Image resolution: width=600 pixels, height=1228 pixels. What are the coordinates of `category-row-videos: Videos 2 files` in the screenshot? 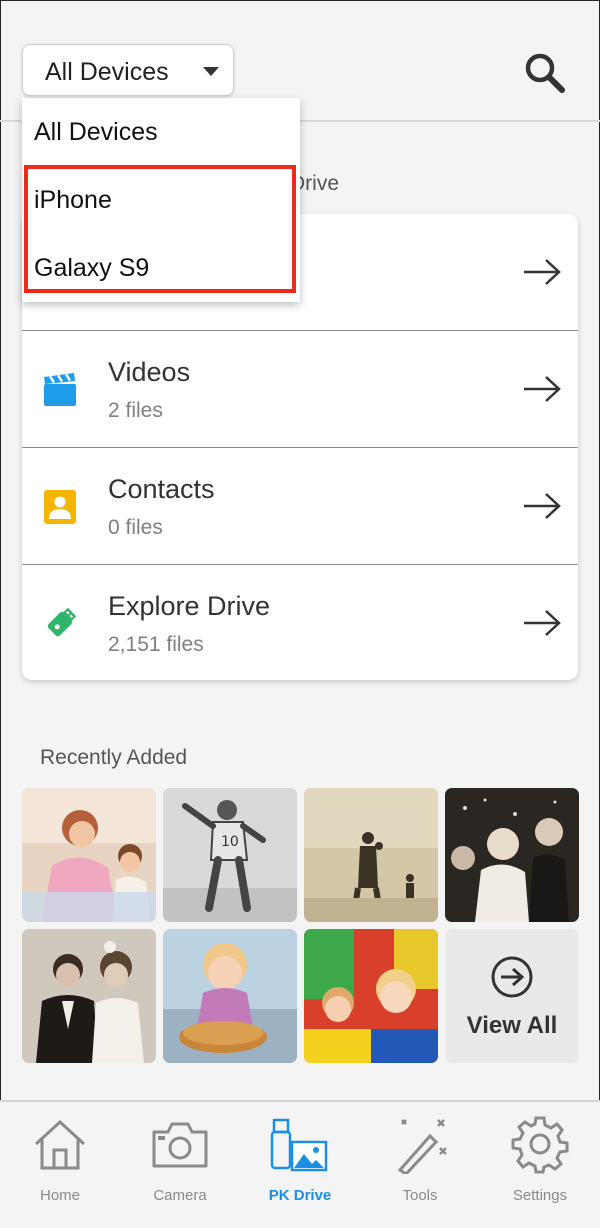 It's located at (300, 388).